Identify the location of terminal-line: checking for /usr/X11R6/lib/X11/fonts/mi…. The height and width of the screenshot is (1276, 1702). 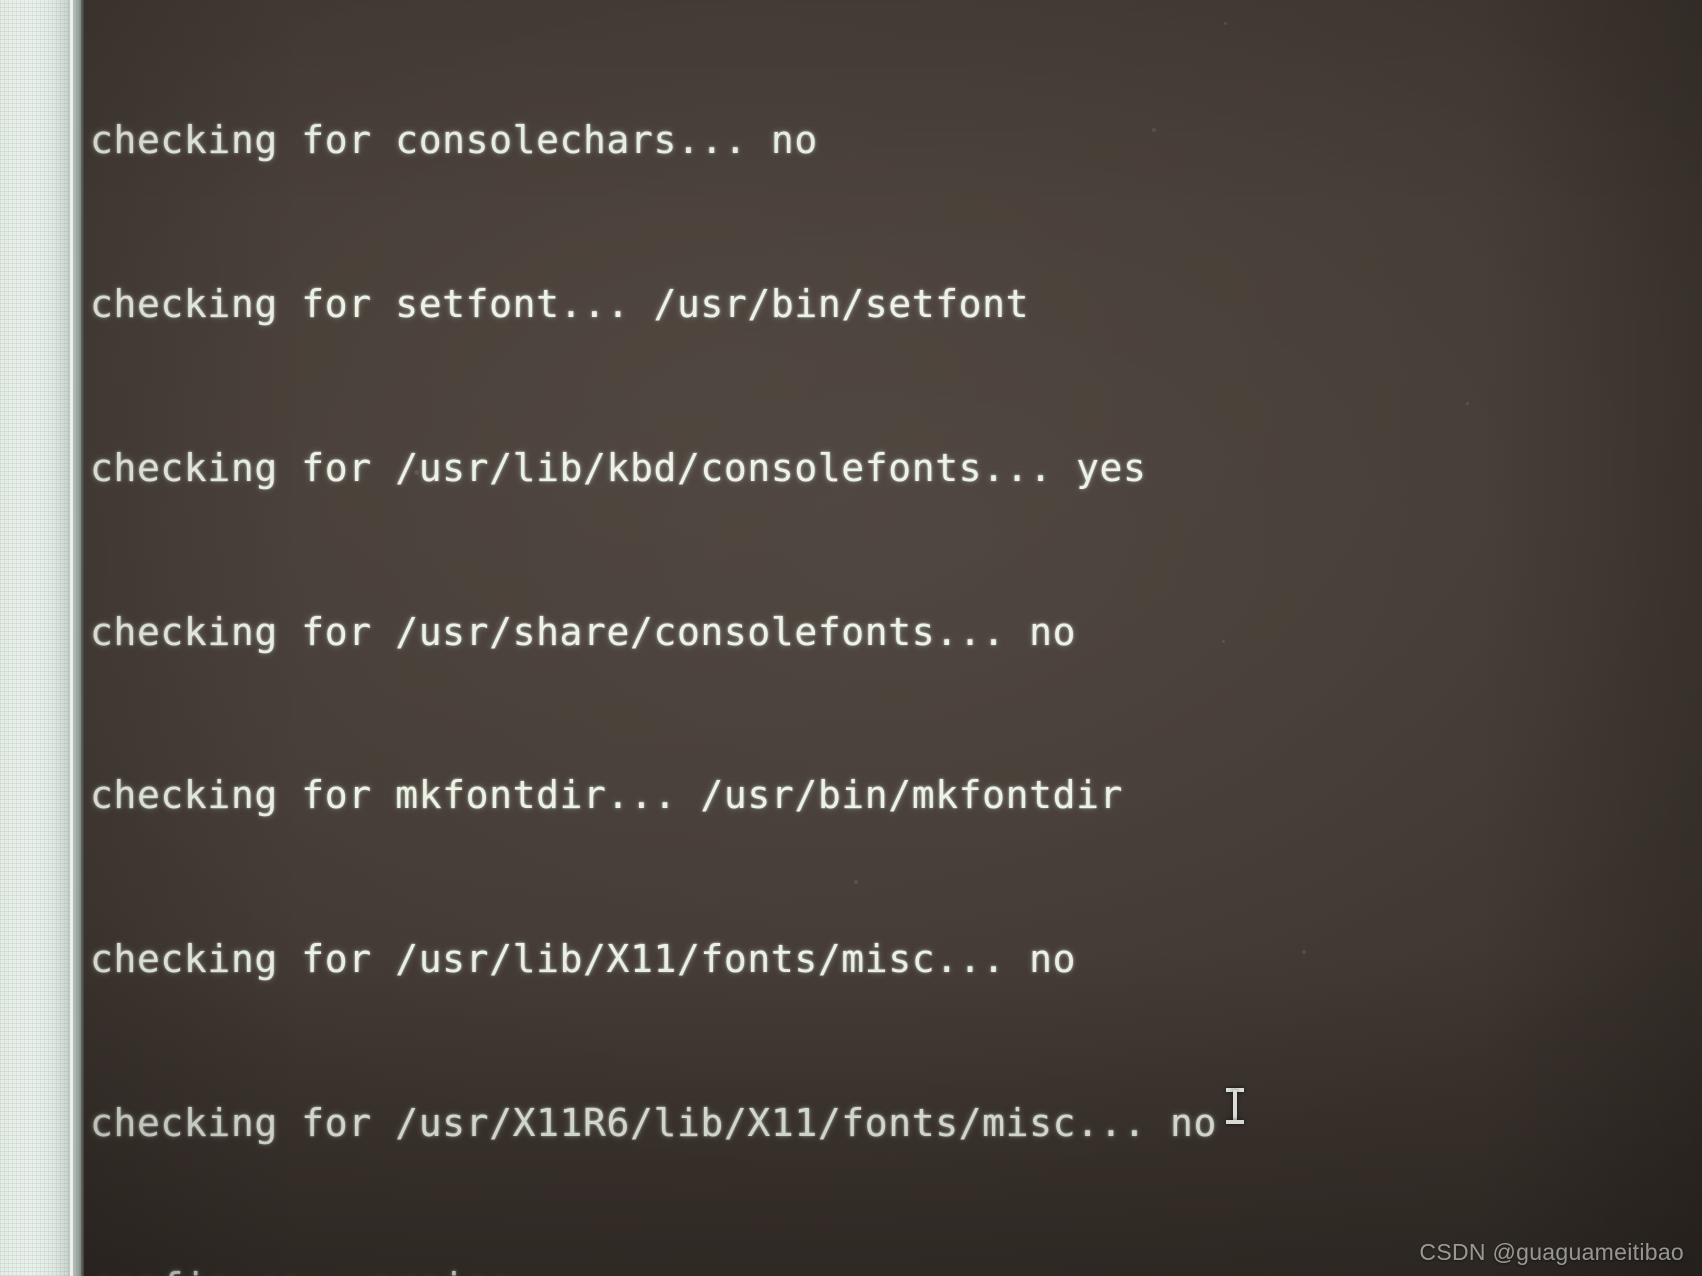
(653, 1122).